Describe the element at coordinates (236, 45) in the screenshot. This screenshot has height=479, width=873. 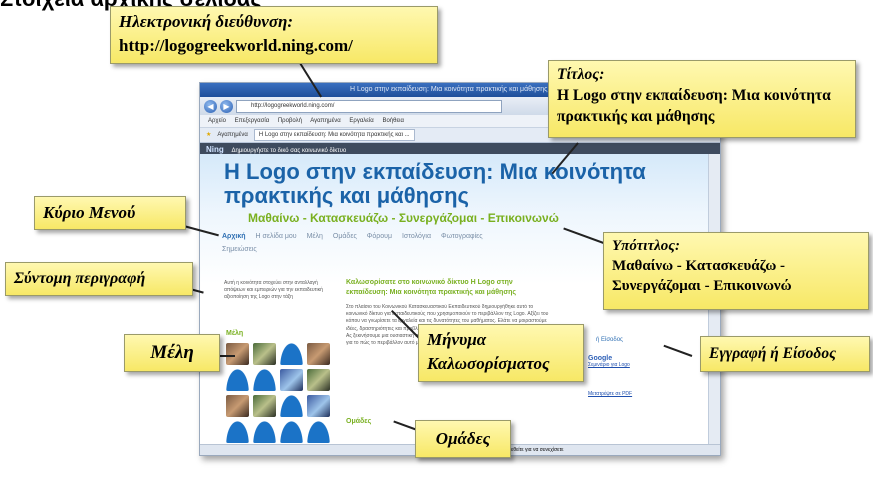
I see `callout-address-value: http://logogreekworld.ning.com/` at that location.